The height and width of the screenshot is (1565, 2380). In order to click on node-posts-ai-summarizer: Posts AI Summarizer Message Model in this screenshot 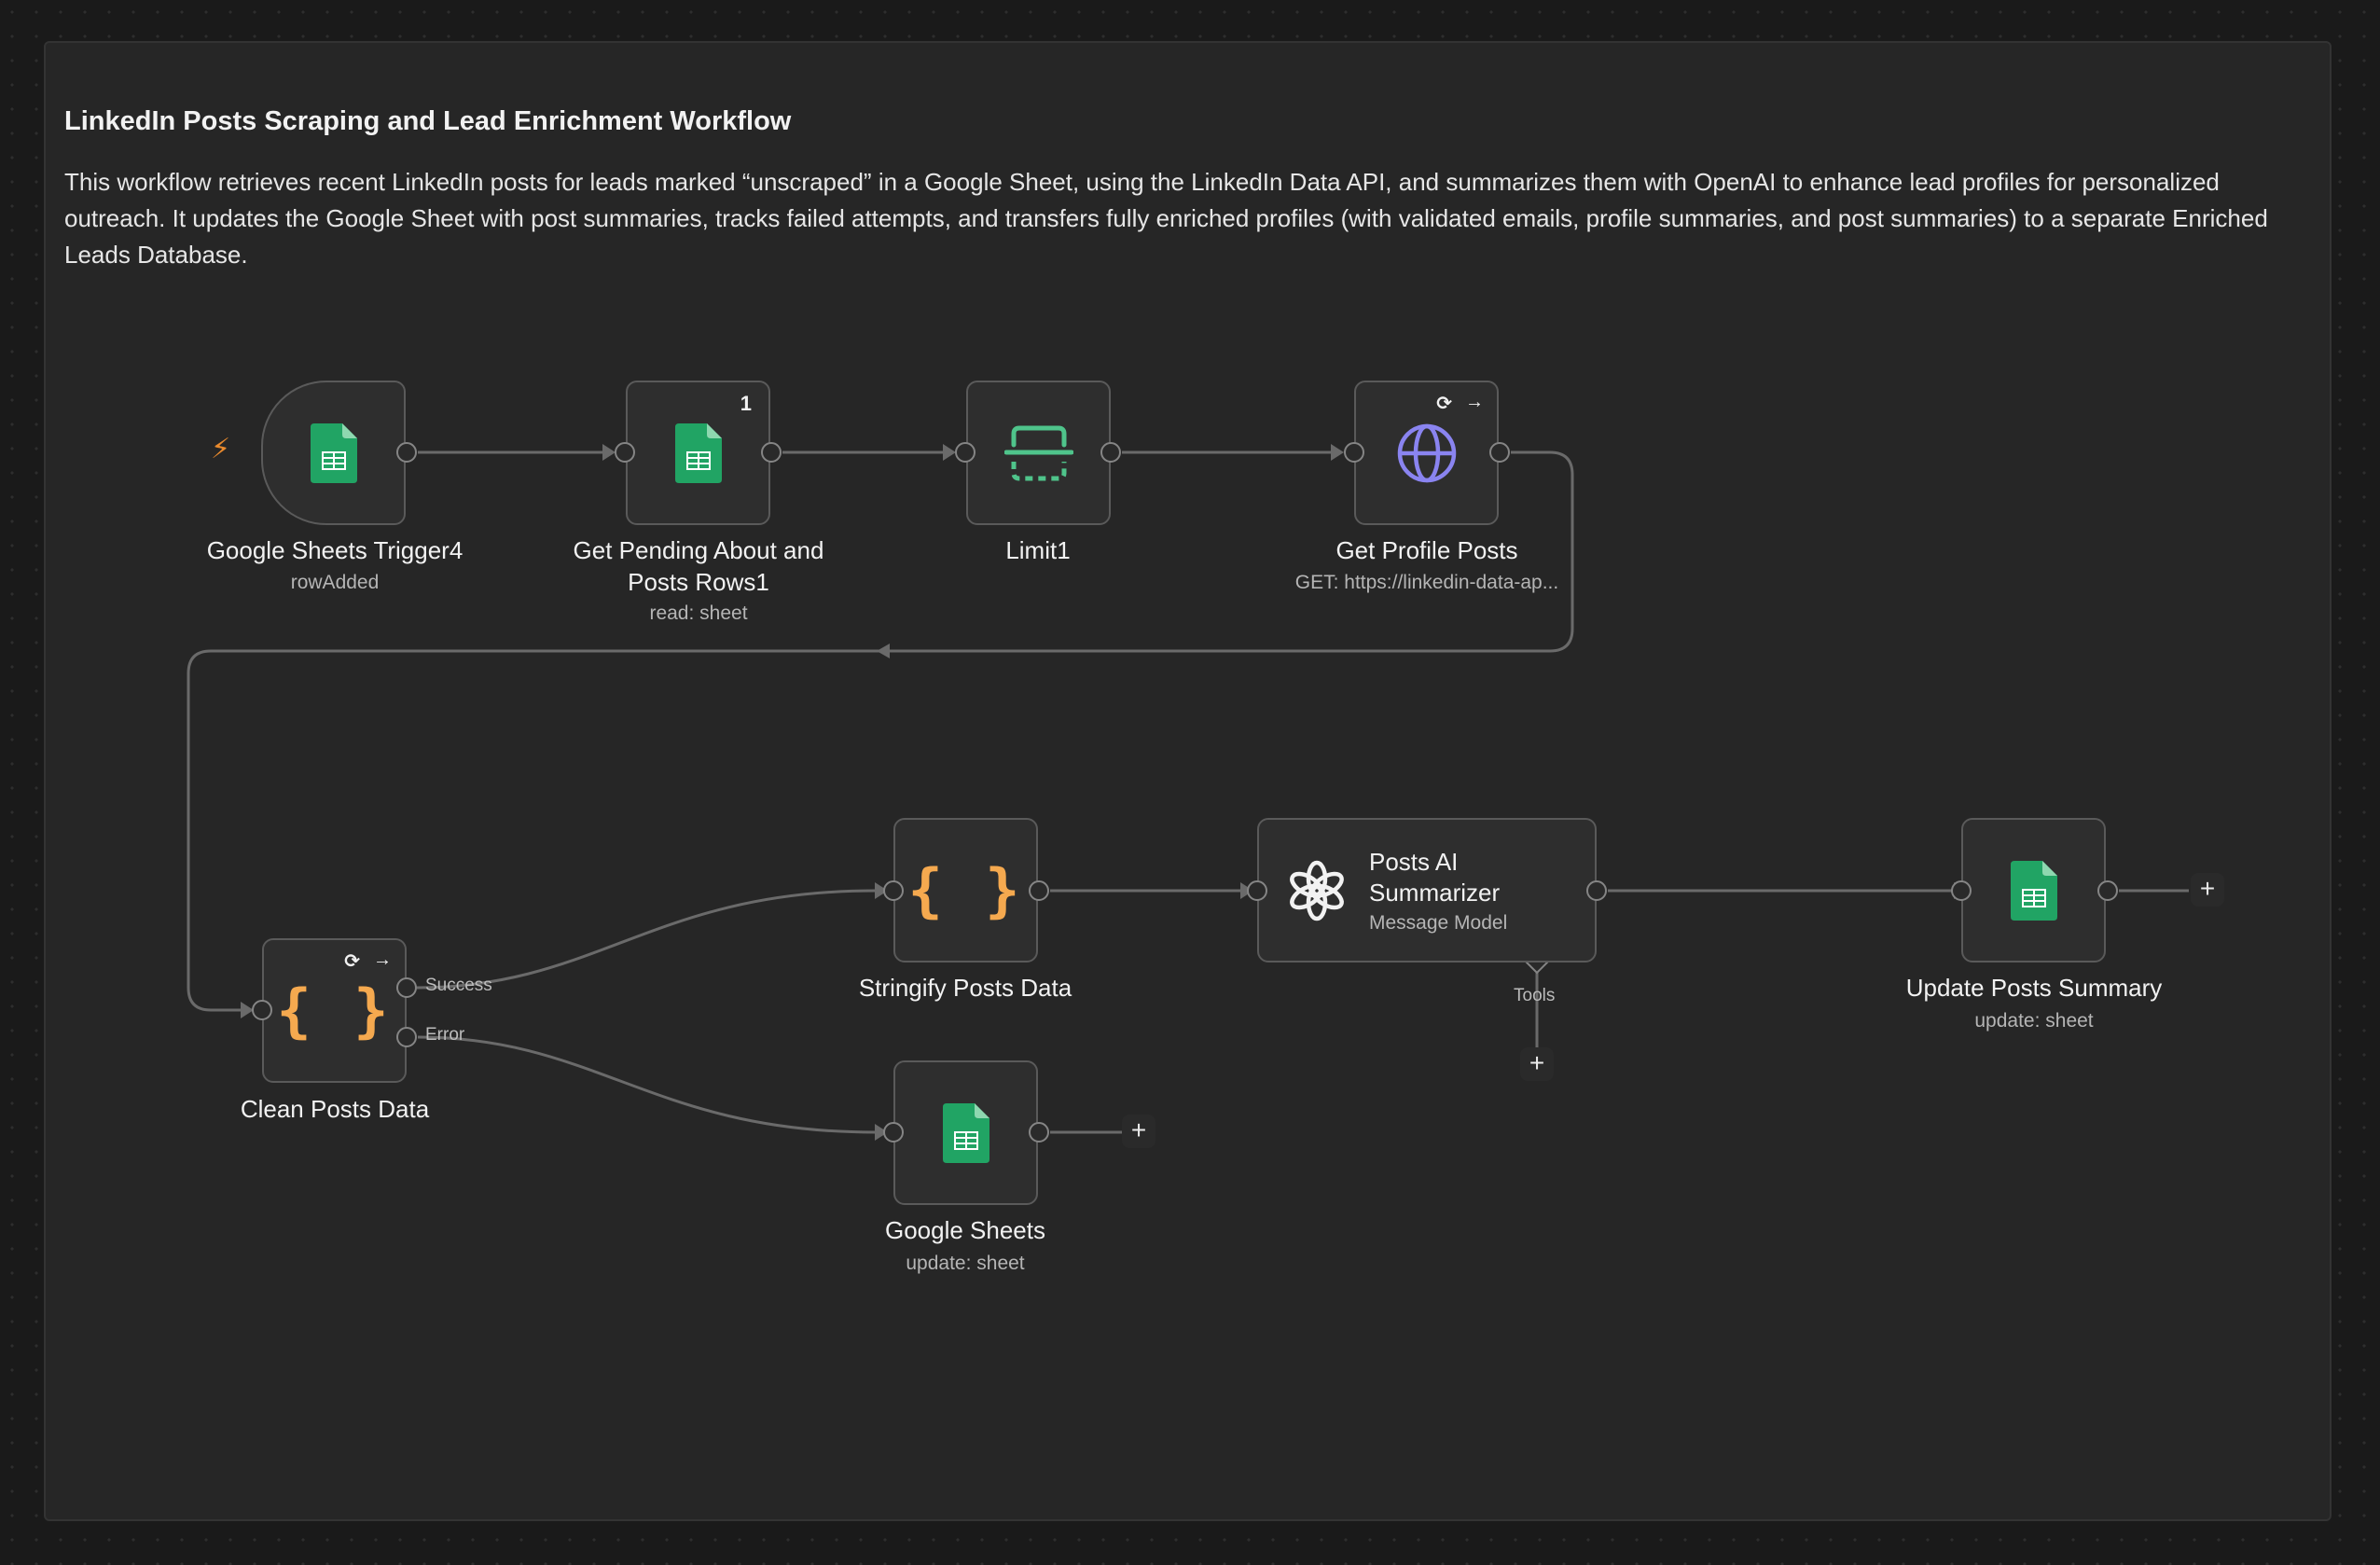, I will do `click(1427, 891)`.